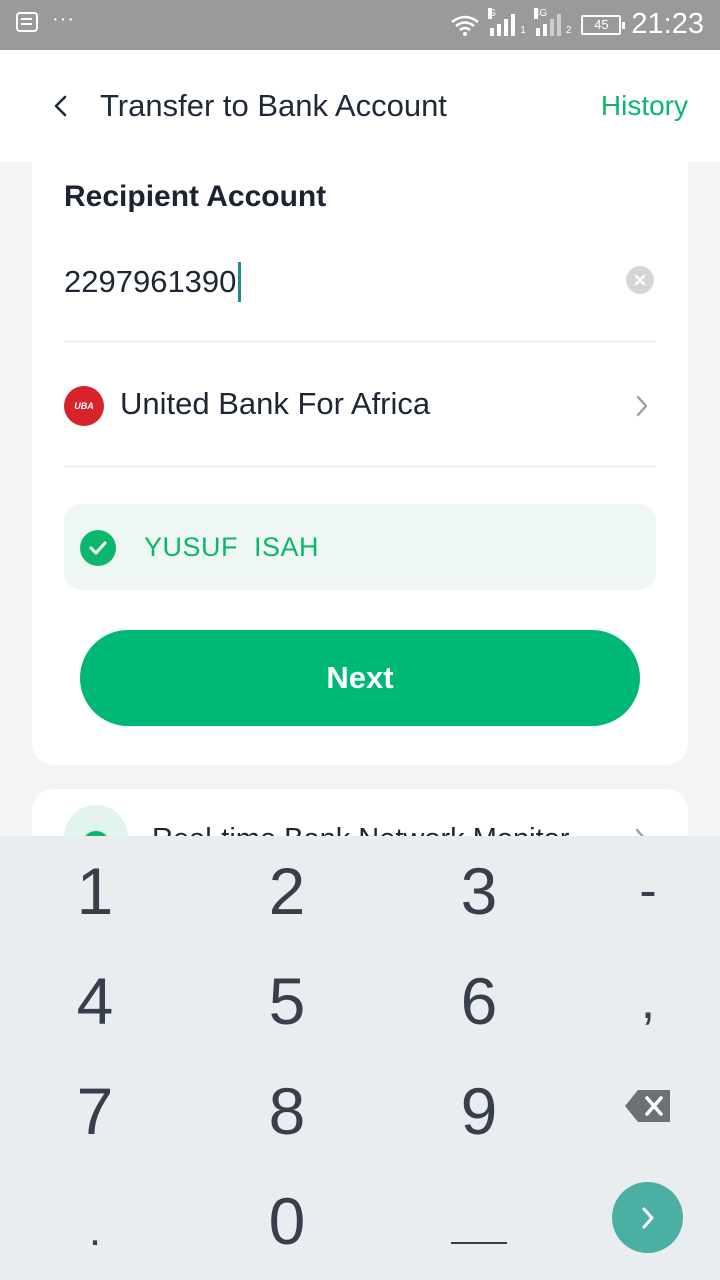 Image resolution: width=720 pixels, height=1280 pixels. I want to click on account-number-input: 2297961390, so click(153, 282).